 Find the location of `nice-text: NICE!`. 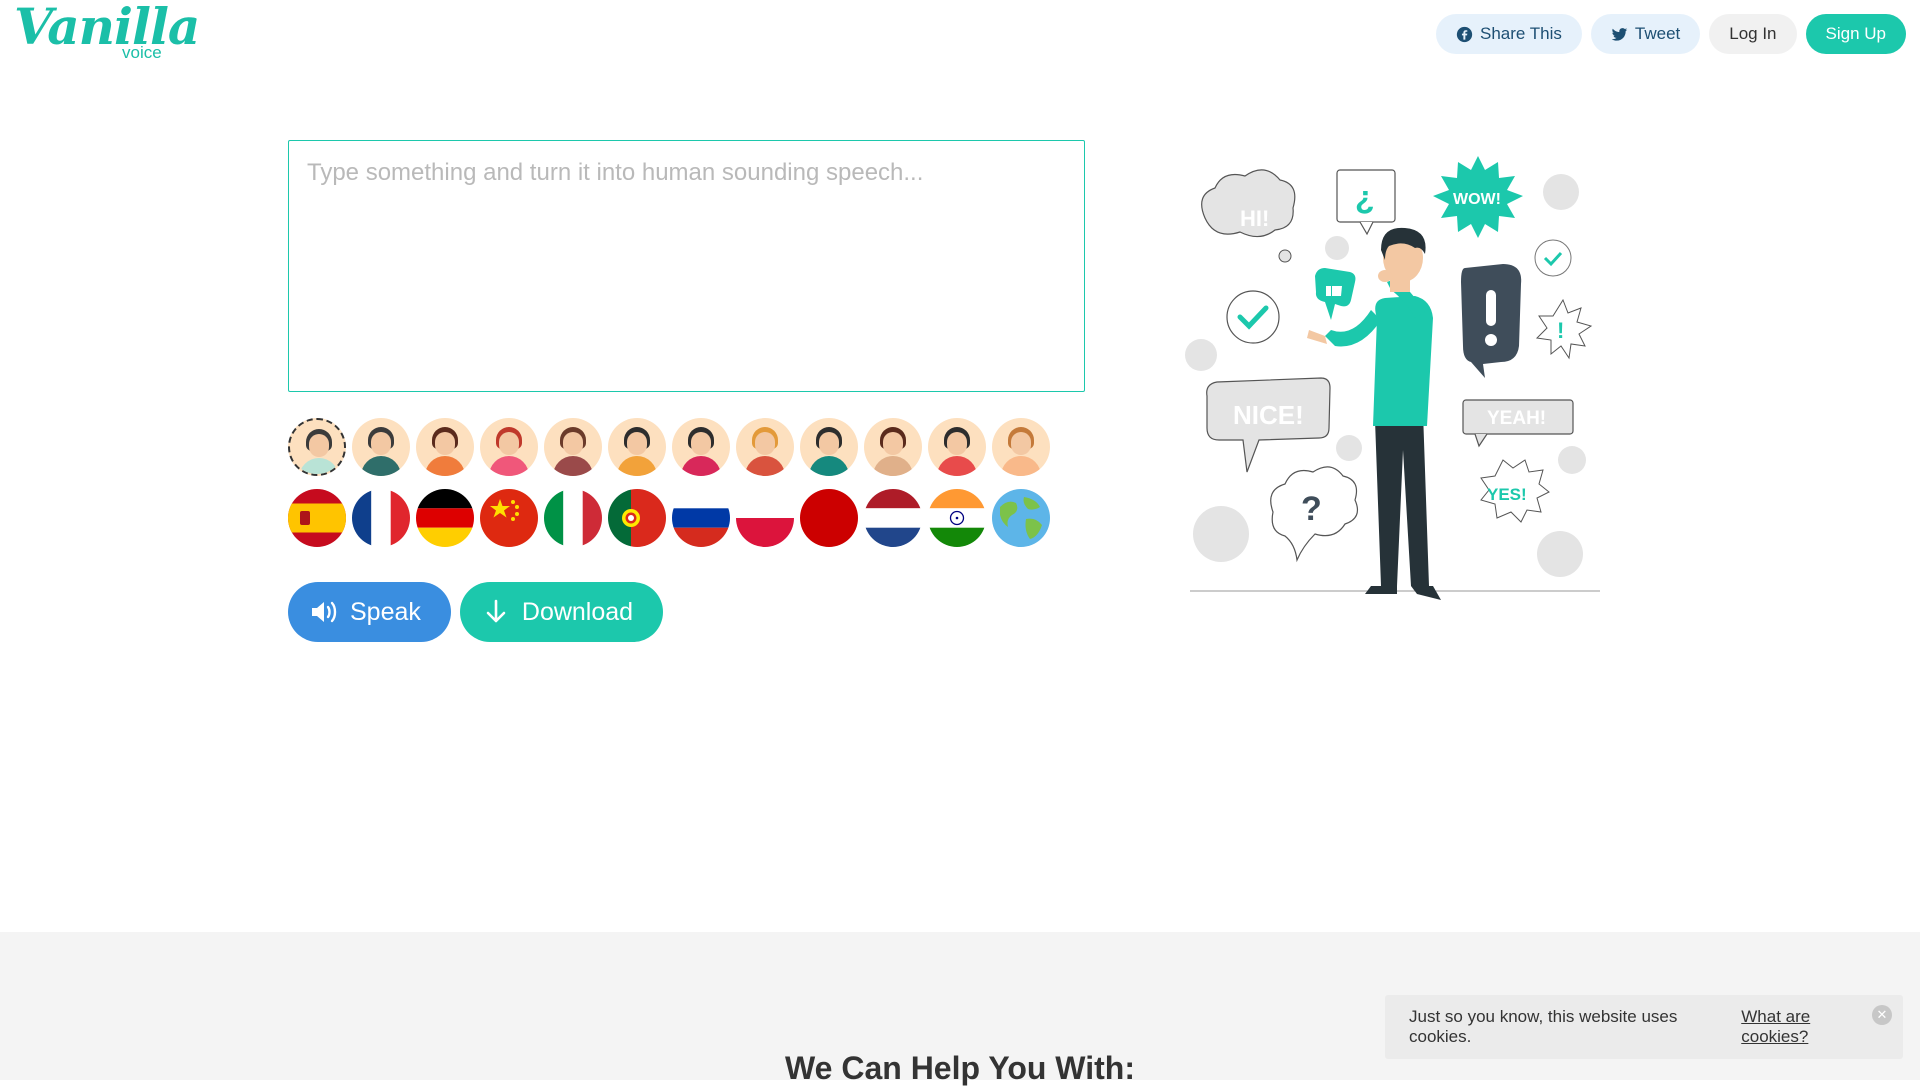

nice-text: NICE! is located at coordinates (1268, 415).